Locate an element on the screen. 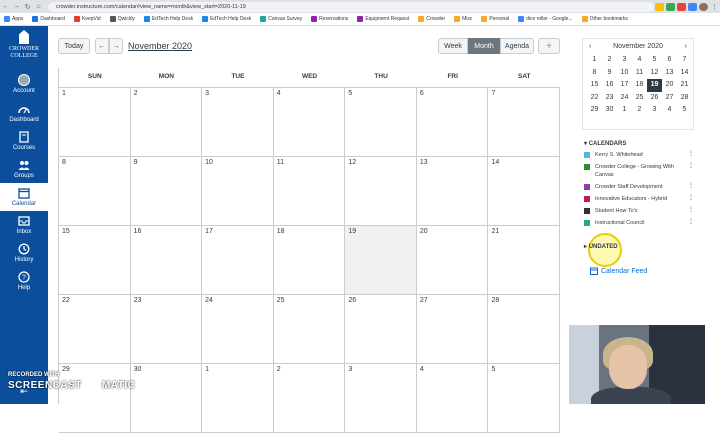  month-title: November 2020 is located at coordinates (160, 46).